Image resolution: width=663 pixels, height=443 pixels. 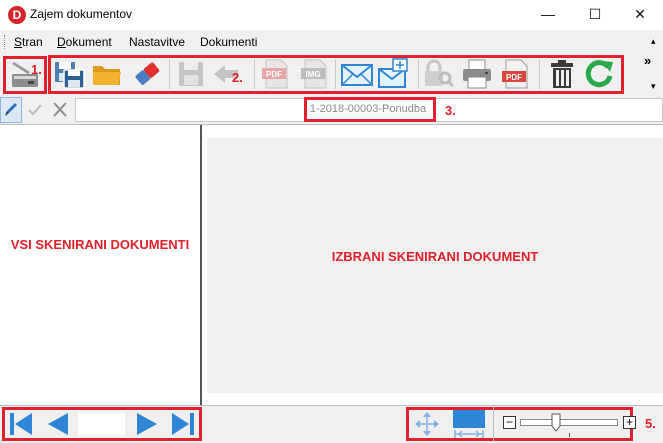 I want to click on fit-width-button, so click(x=469, y=424).